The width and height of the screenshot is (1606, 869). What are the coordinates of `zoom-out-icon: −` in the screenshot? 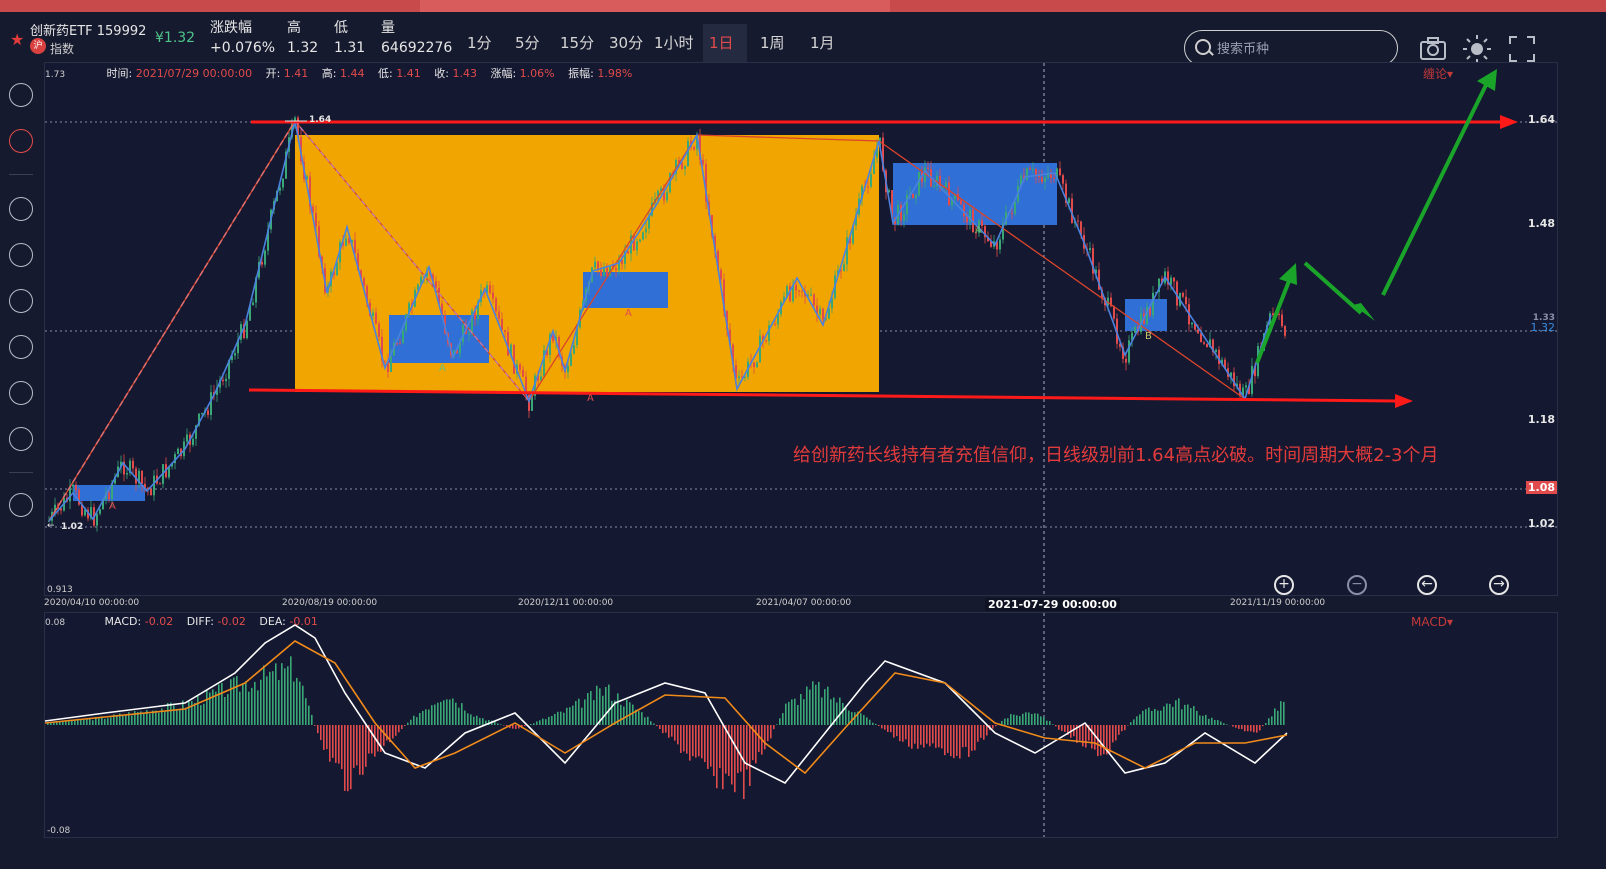 It's located at (1357, 585).